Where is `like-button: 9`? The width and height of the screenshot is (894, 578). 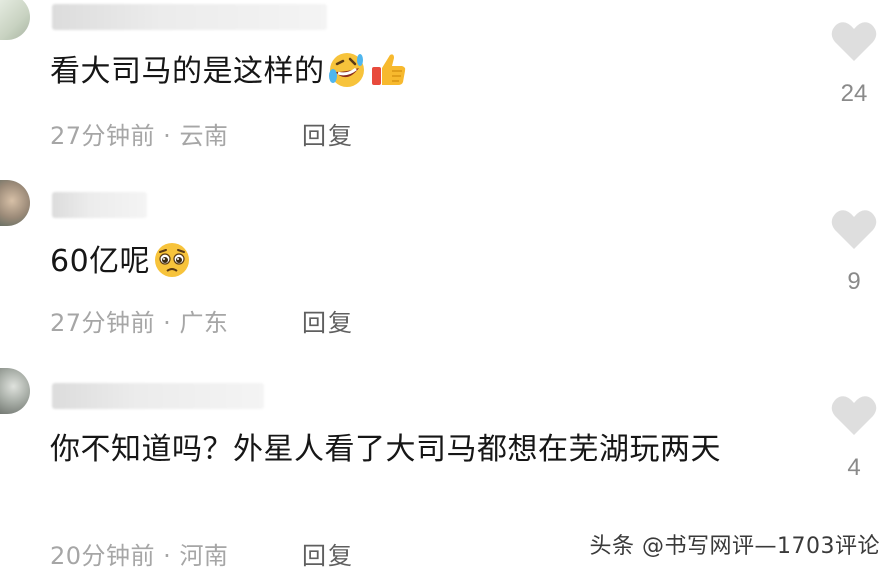
like-button: 9 is located at coordinates (854, 252).